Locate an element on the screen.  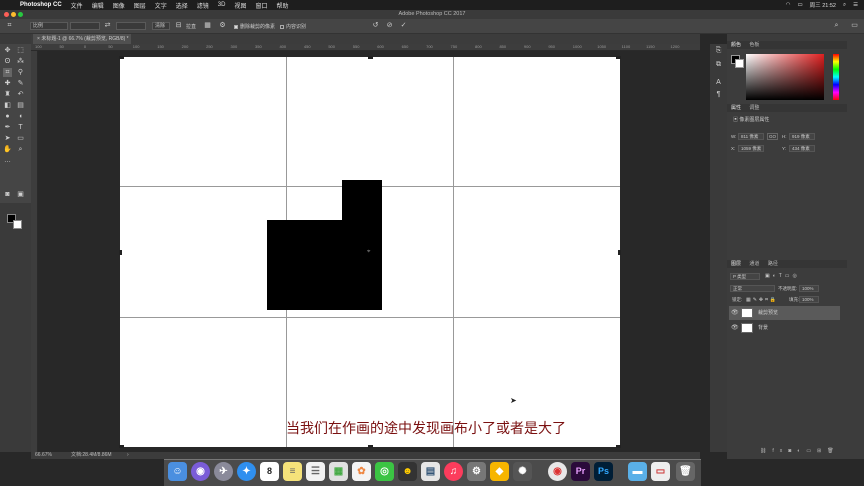
layer-row: 👁 背景 is located at coordinates (784, 328).